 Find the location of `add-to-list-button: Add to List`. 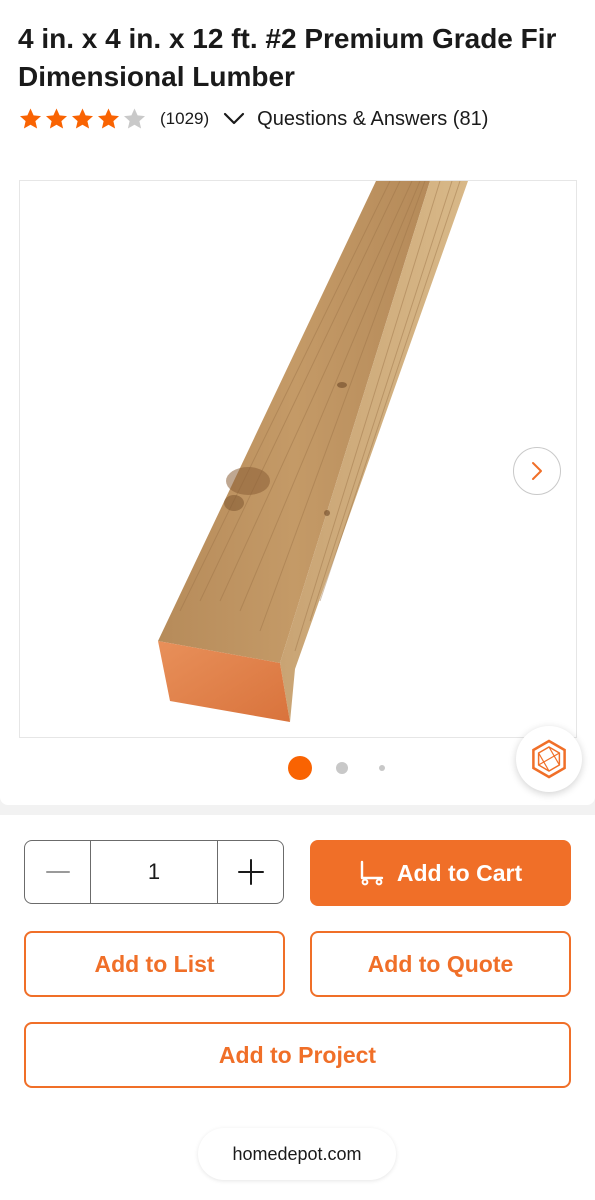

add-to-list-button: Add to List is located at coordinates (154, 964).